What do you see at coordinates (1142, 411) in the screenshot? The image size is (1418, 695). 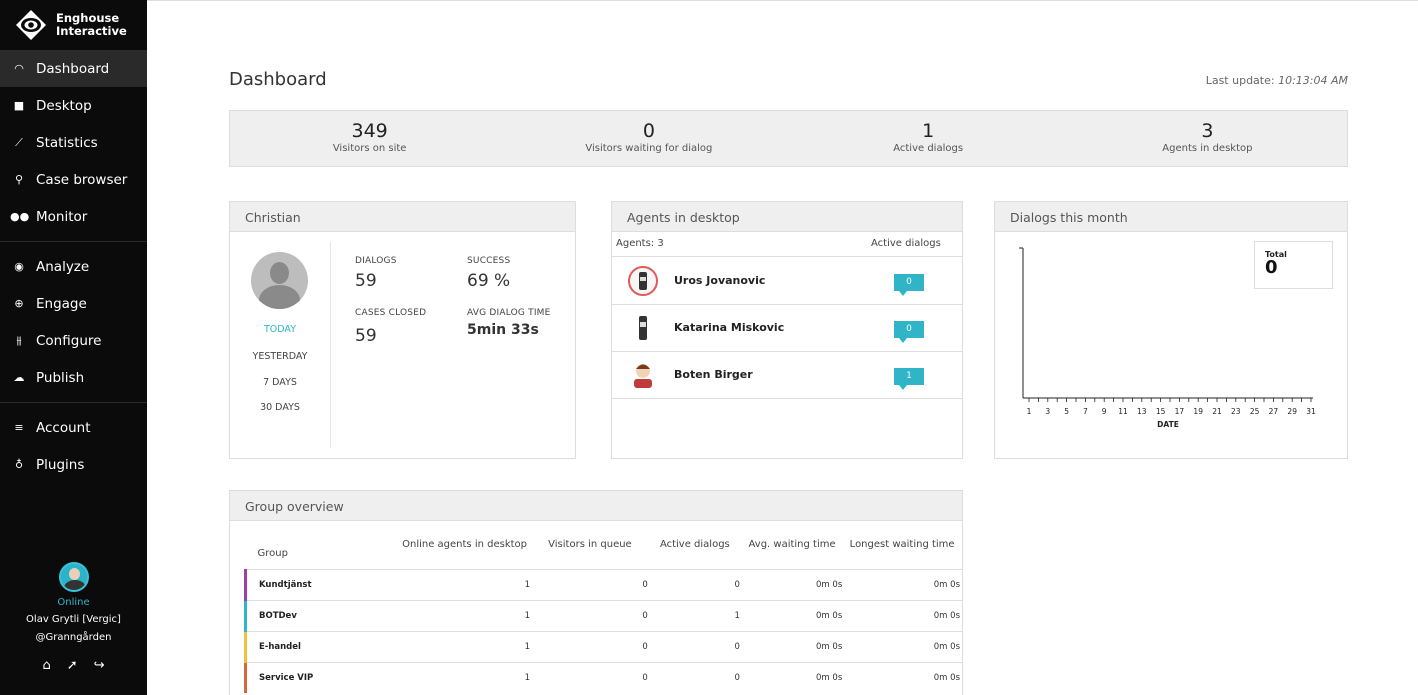 I see `x-tick-label: 13` at bounding box center [1142, 411].